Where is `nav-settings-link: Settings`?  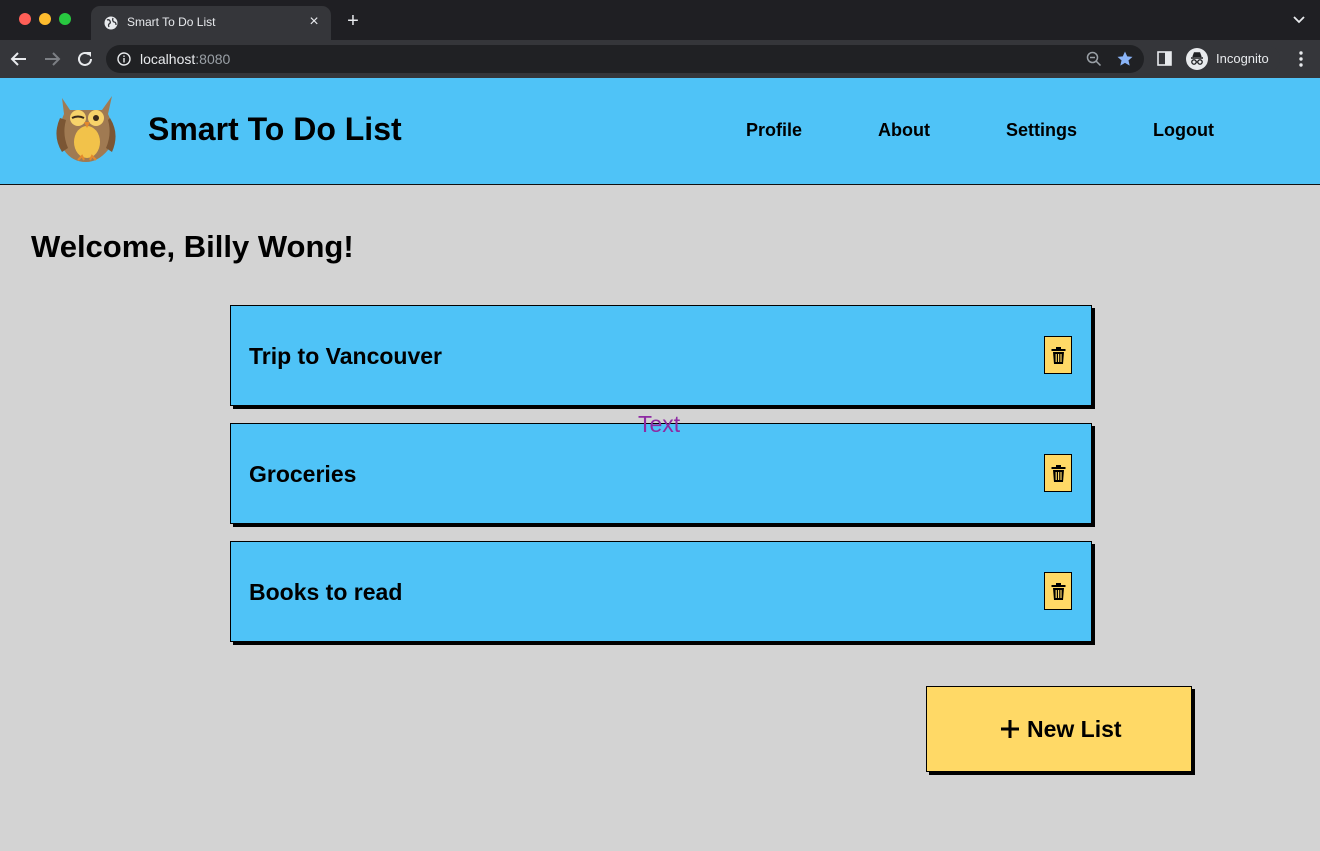
nav-settings-link: Settings is located at coordinates (1041, 130).